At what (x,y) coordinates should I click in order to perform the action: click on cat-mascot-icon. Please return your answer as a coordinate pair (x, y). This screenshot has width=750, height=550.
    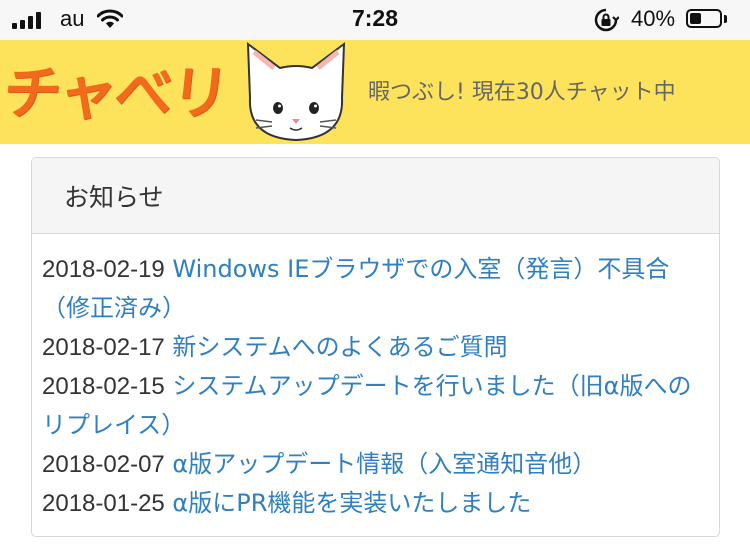
    Looking at the image, I should click on (296, 91).